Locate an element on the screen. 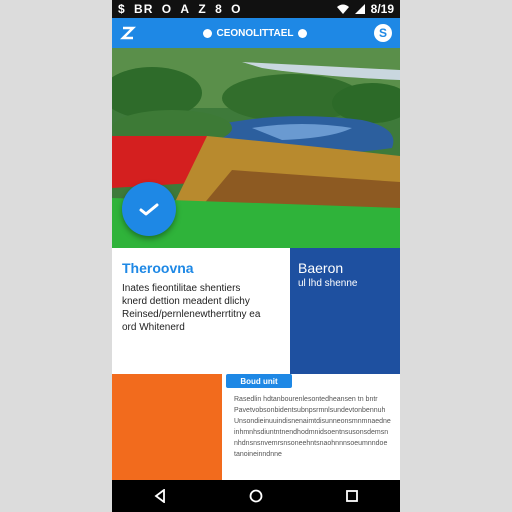  app-logo-icon is located at coordinates (128, 33).